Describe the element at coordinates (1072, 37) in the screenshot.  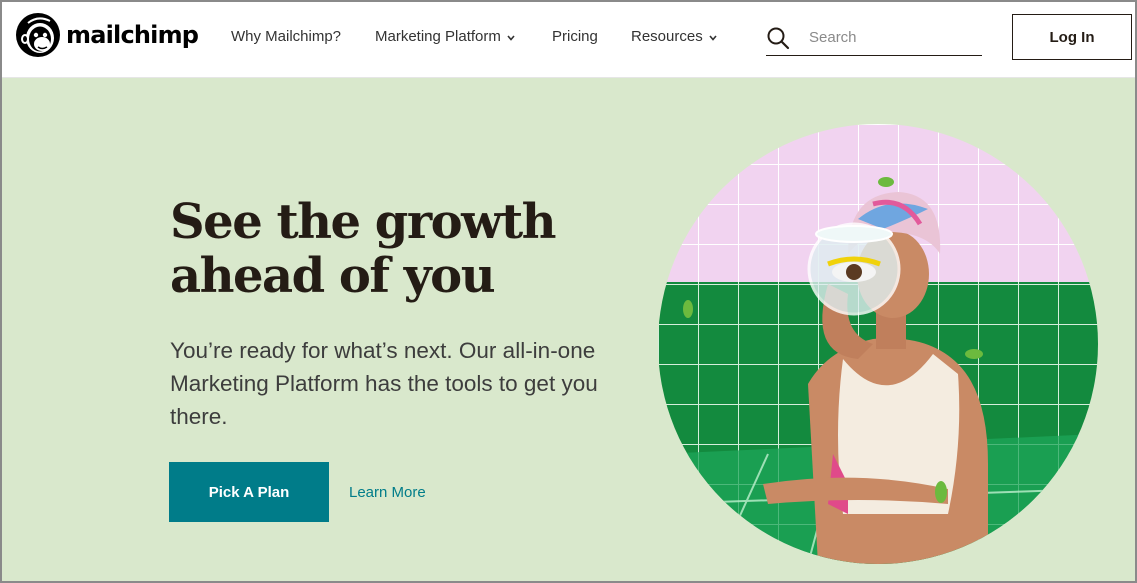
I see `login-button: Log In` at that location.